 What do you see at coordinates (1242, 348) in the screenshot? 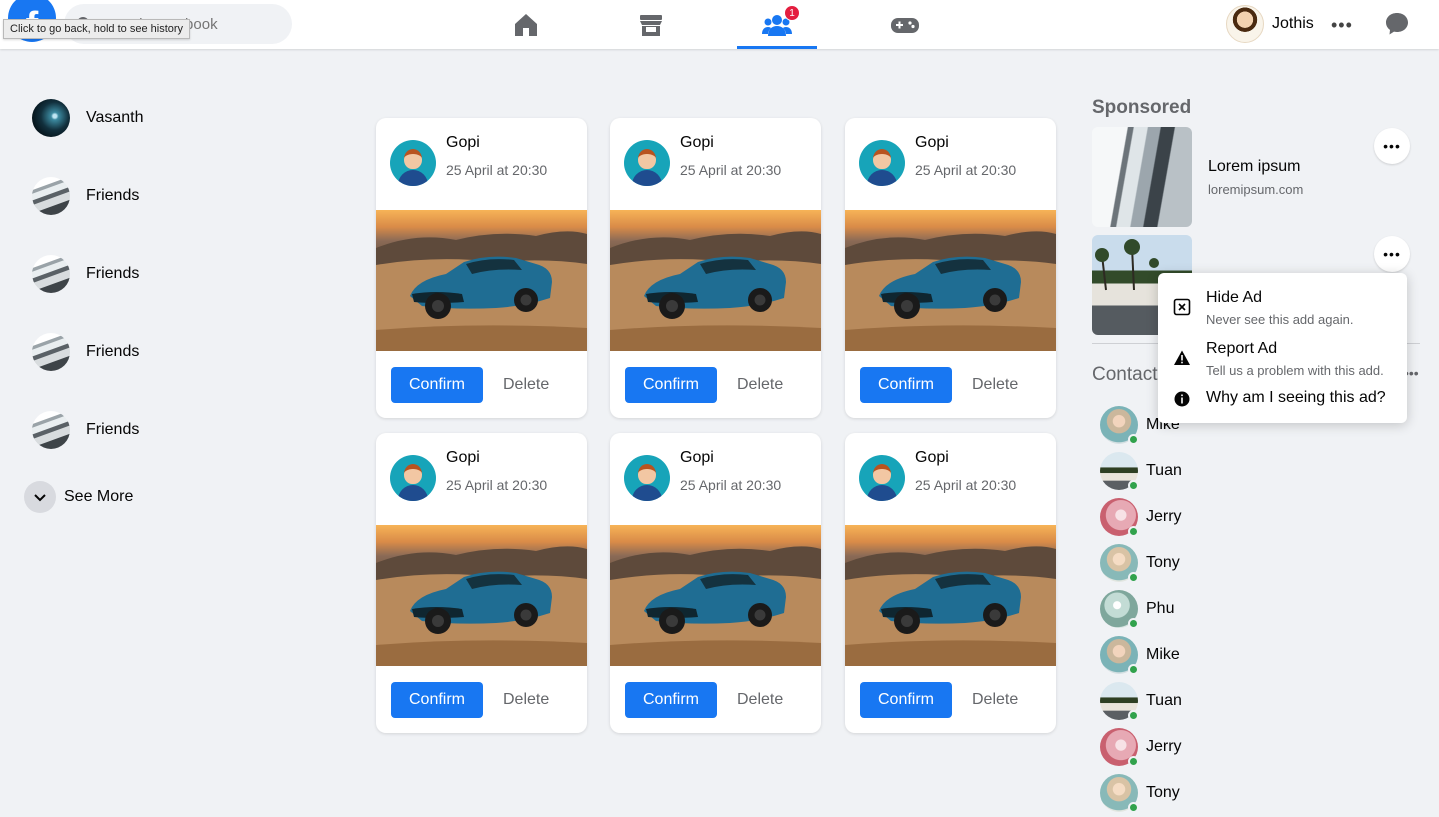
I see `menu-item-title: Report Ad` at bounding box center [1242, 348].